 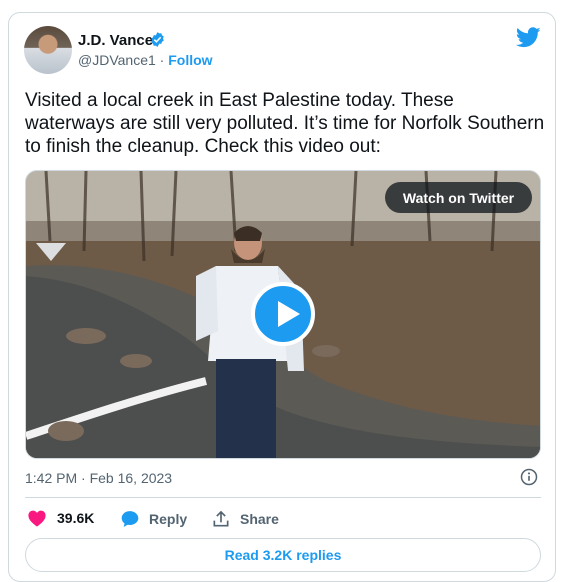 What do you see at coordinates (283, 497) in the screenshot?
I see `divider` at bounding box center [283, 497].